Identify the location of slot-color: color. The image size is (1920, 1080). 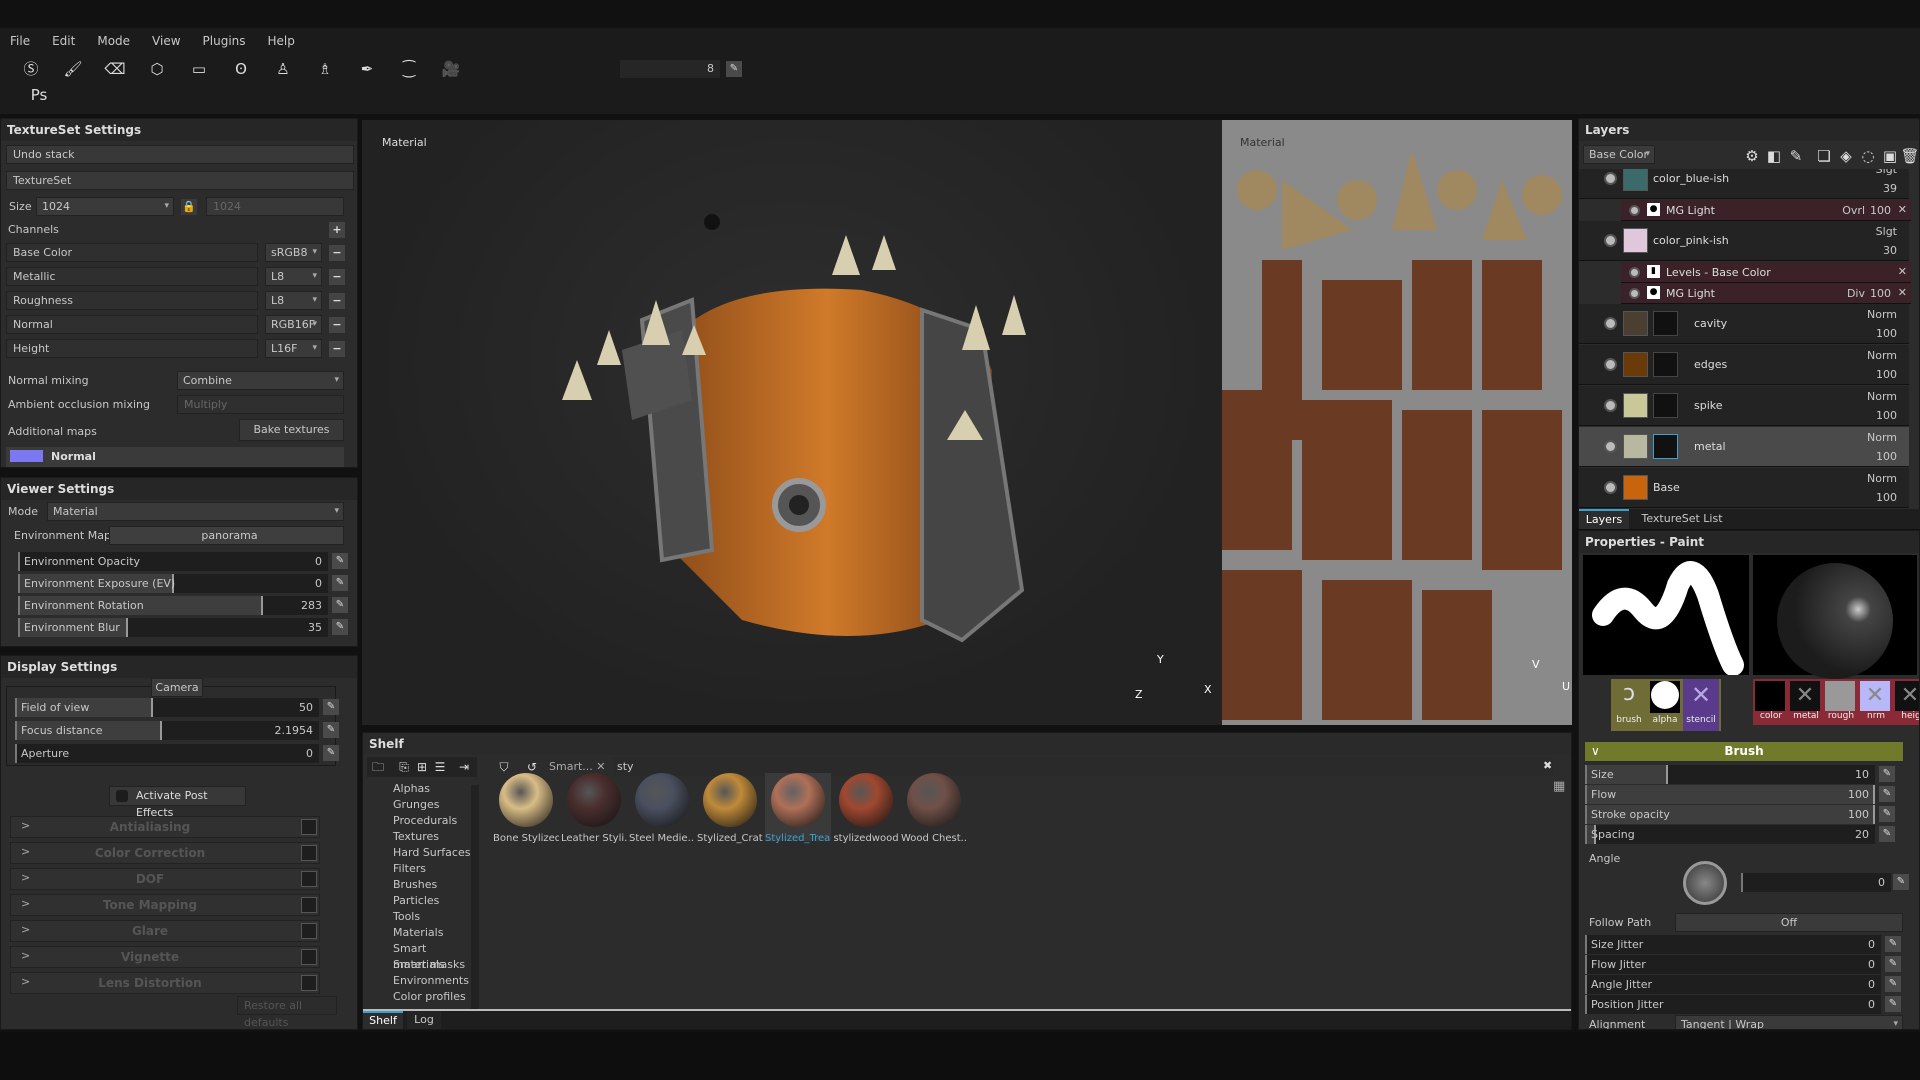
(1771, 702).